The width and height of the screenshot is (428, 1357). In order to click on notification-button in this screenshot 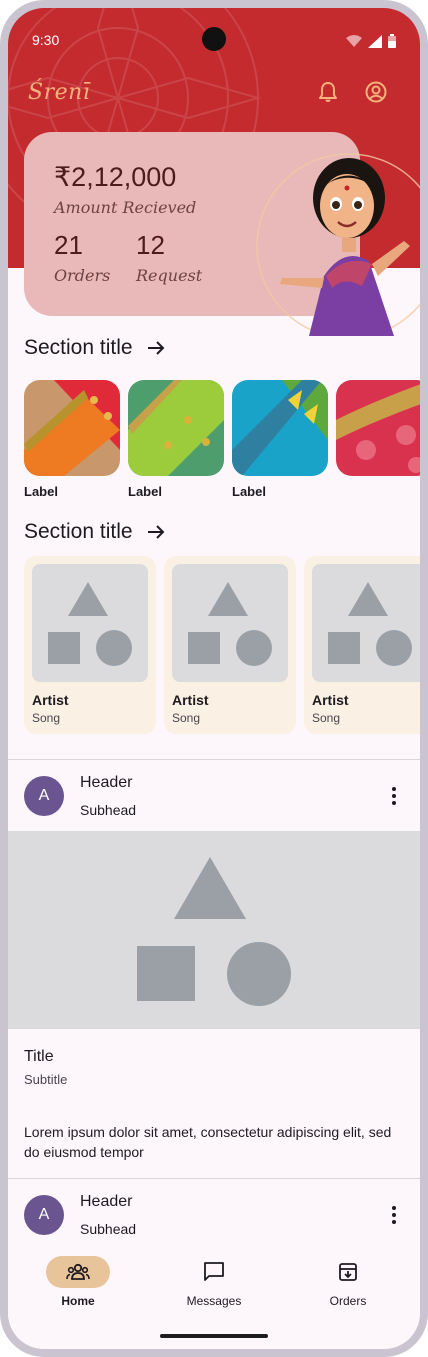, I will do `click(328, 92)`.